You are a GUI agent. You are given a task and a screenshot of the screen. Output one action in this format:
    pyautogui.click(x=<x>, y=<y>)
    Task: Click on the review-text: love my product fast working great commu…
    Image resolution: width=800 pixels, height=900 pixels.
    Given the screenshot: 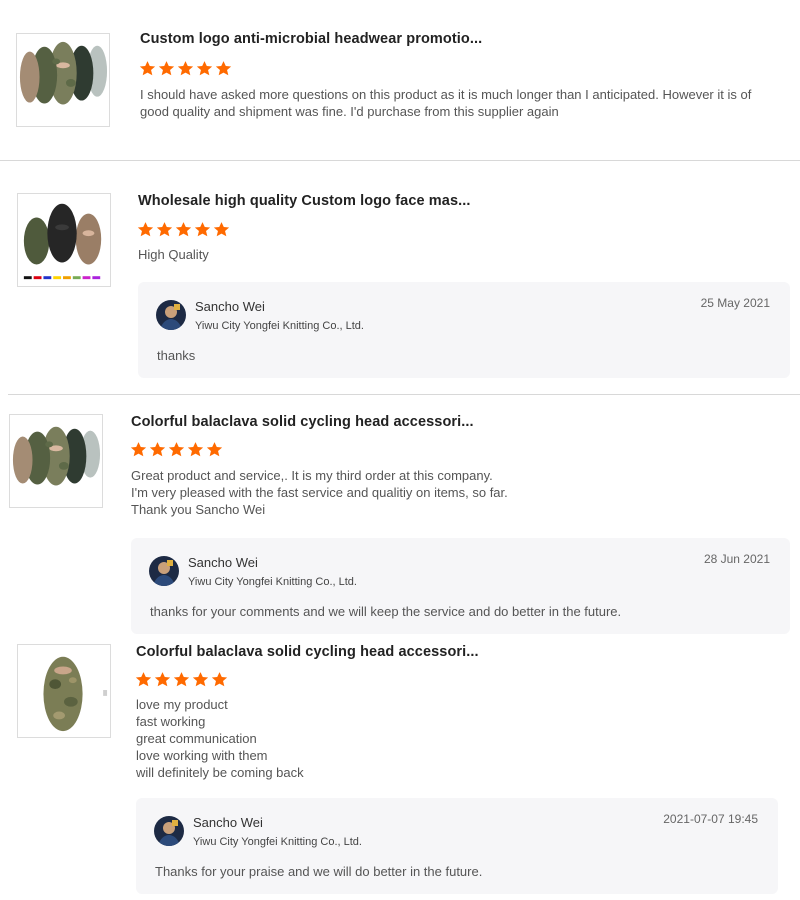 What is the action you would take?
    pyautogui.click(x=220, y=738)
    